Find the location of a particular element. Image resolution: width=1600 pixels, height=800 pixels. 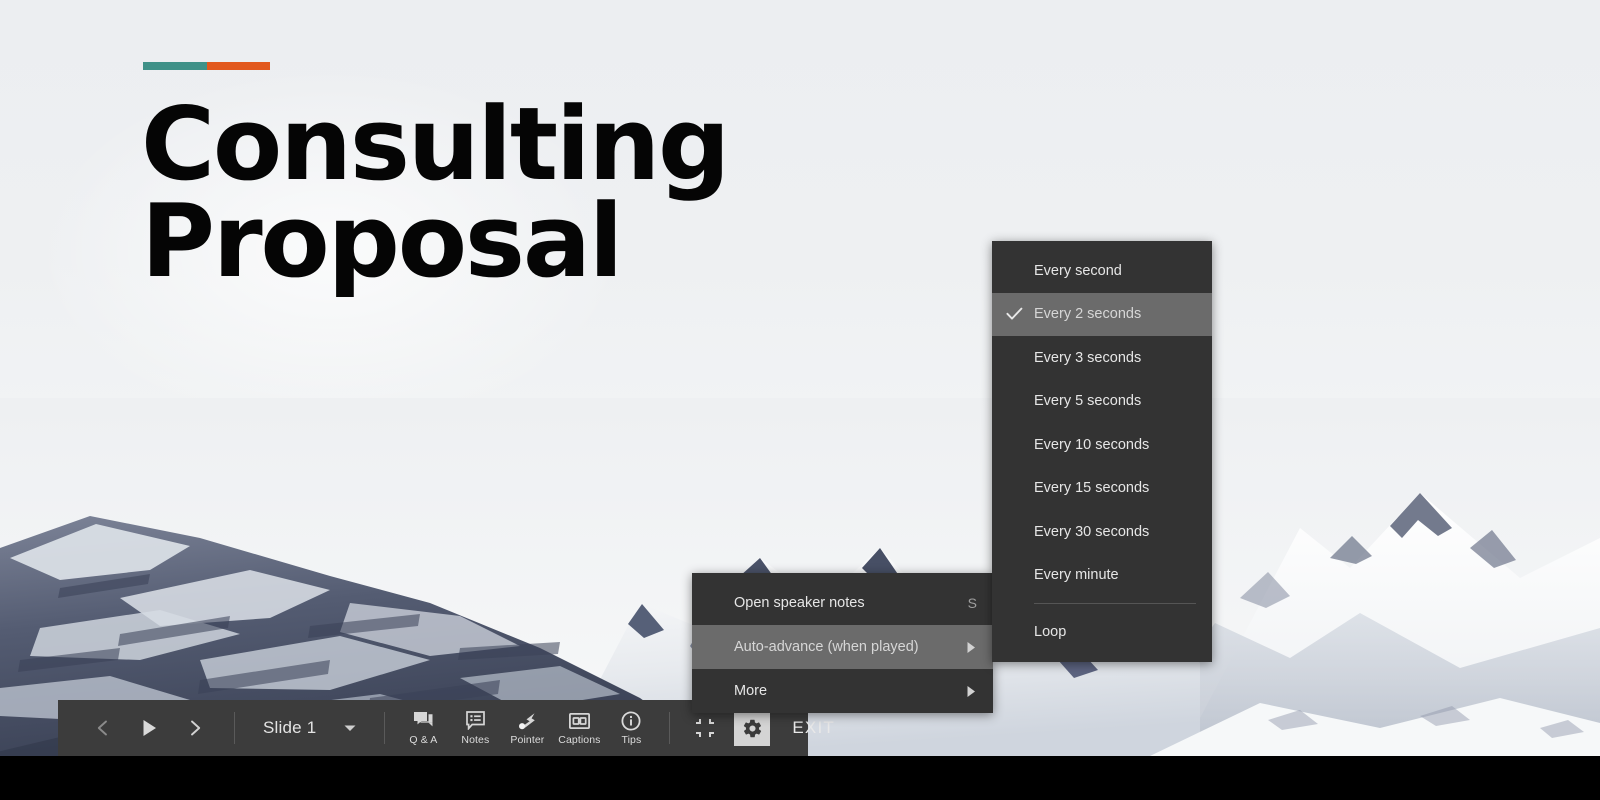

menu-item-open-speaker-notes: Open speaker notes S is located at coordinates (842, 603).